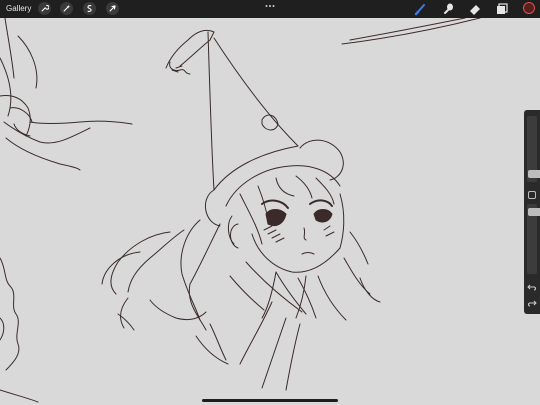 This screenshot has width=540, height=405. Describe the element at coordinates (534, 174) in the screenshot. I see `brush-size-slider-thumb` at that location.